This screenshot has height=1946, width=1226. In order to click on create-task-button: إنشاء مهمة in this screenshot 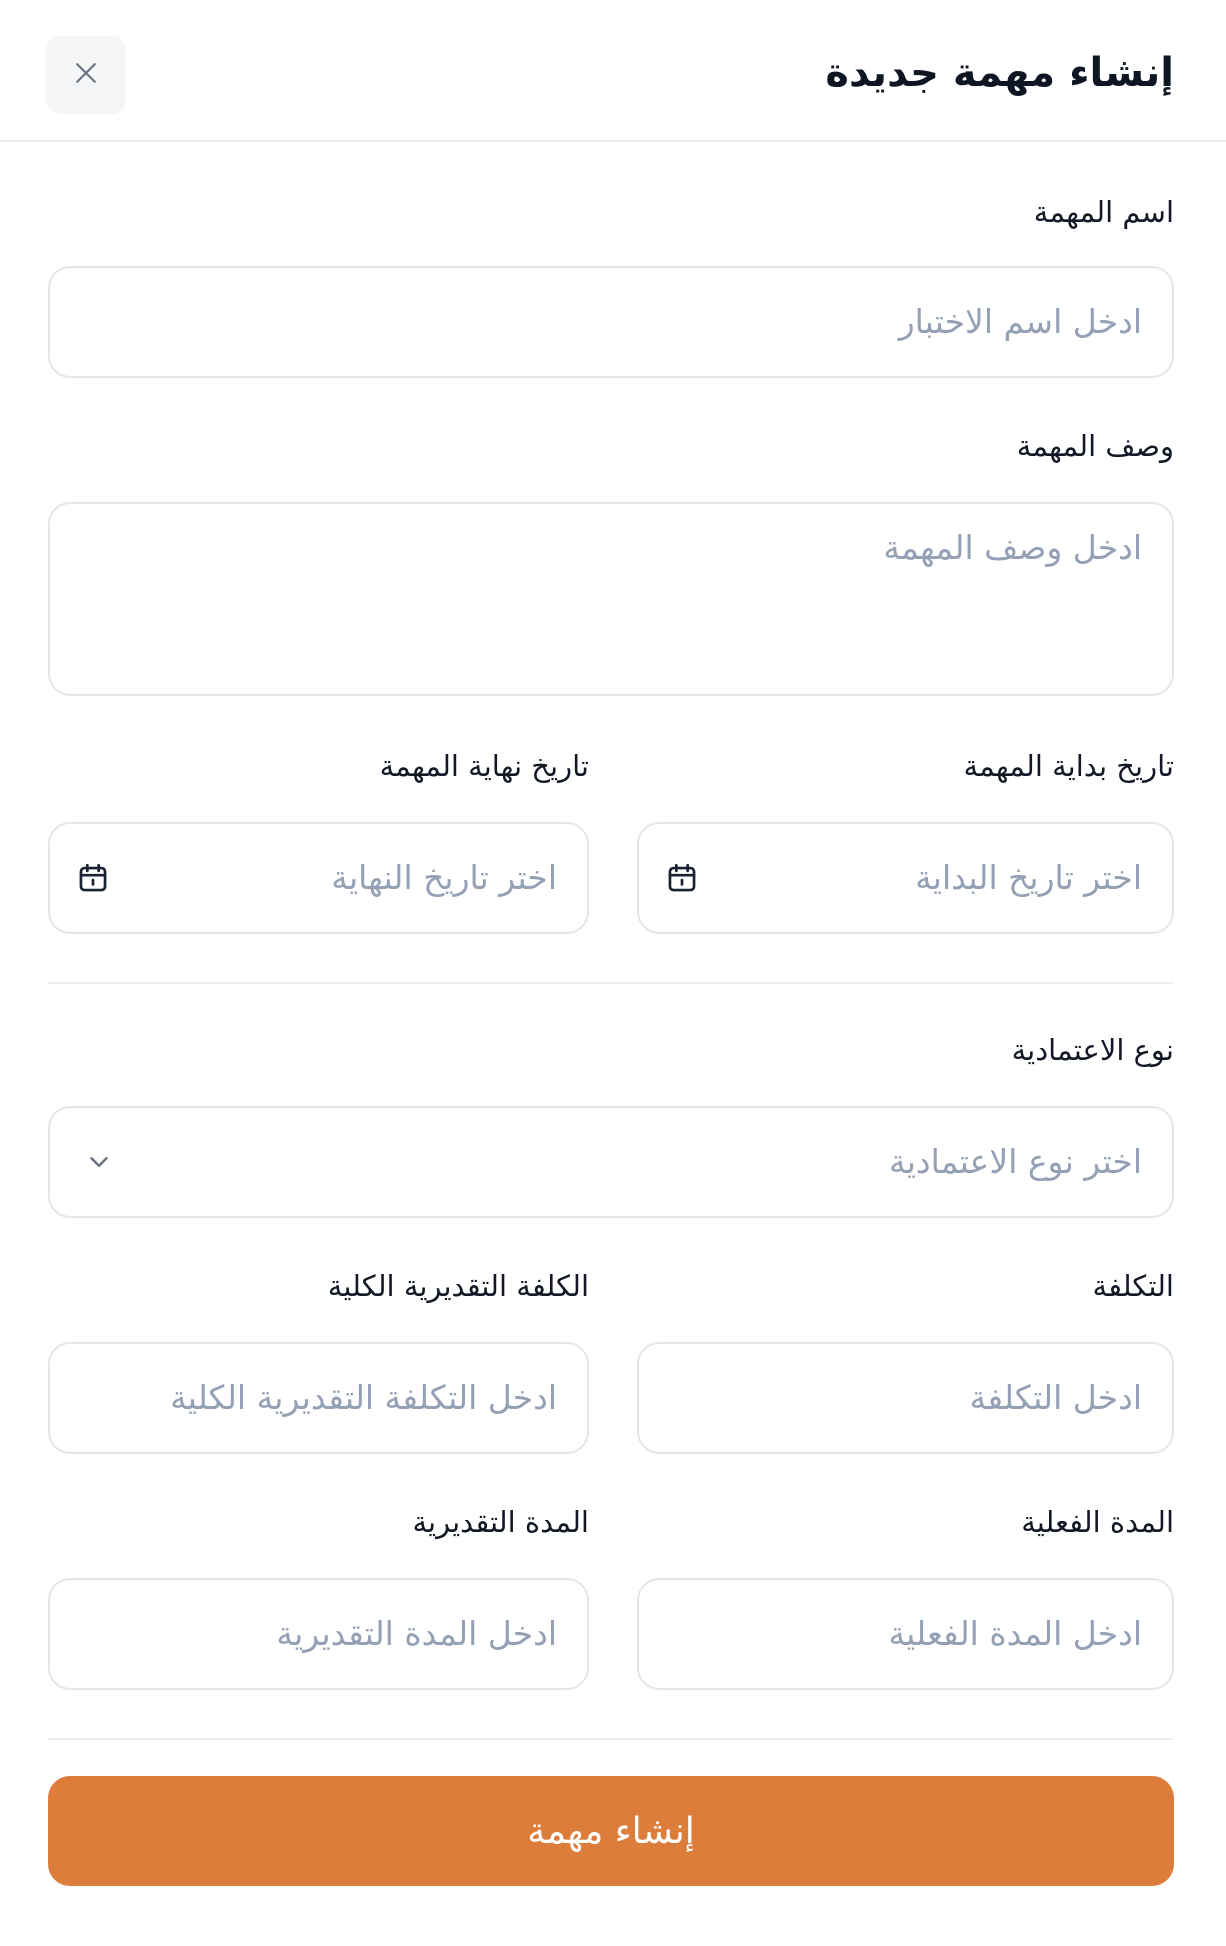, I will do `click(611, 1831)`.